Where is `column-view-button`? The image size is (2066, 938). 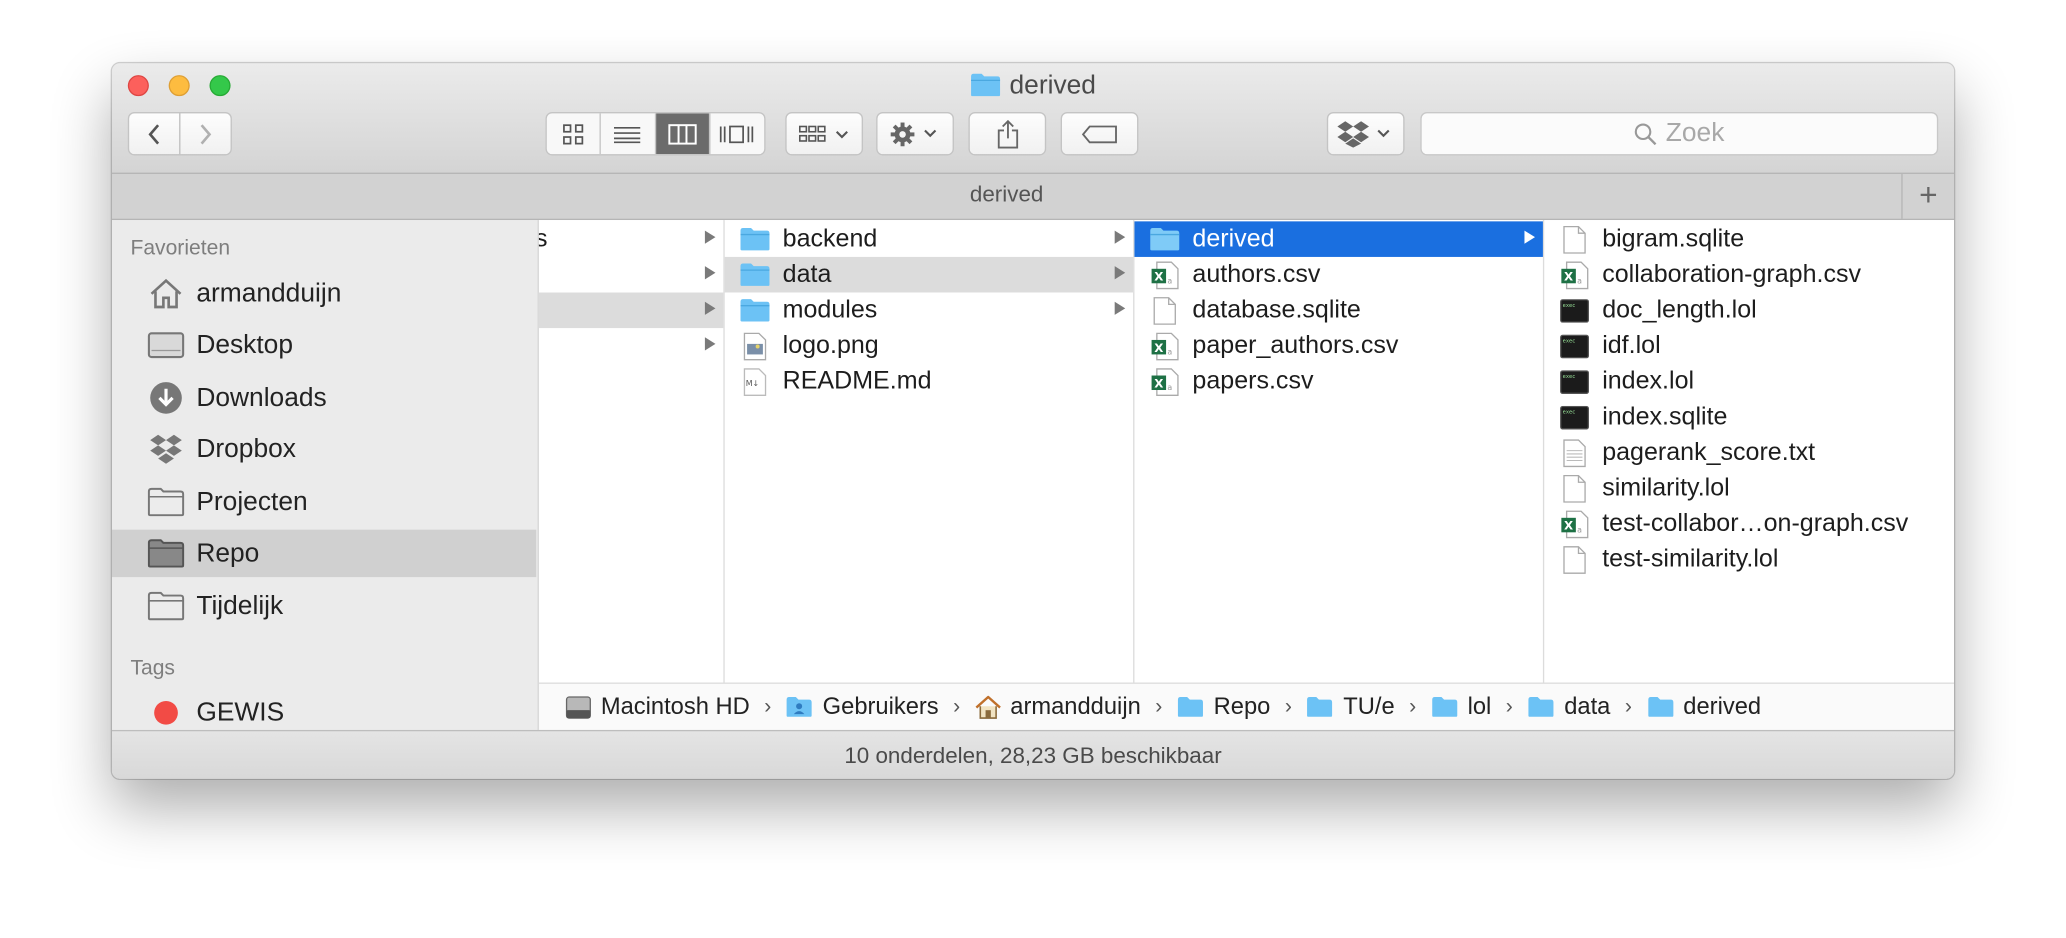
column-view-button is located at coordinates (682, 134).